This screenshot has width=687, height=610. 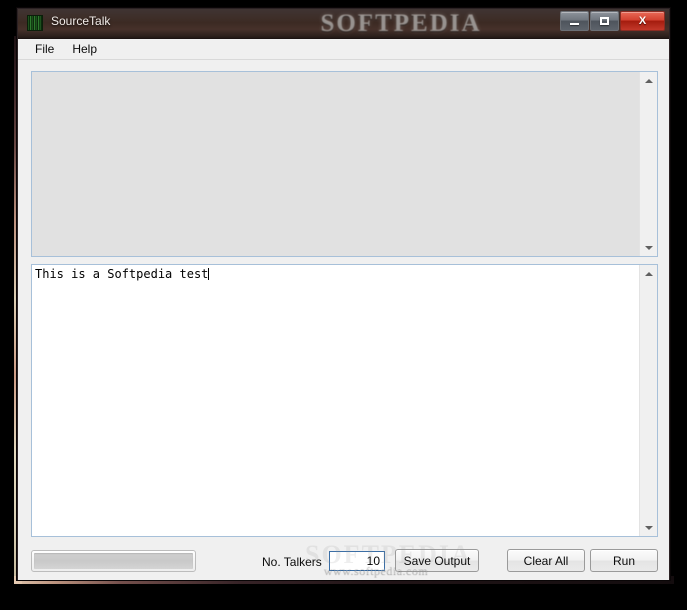 I want to click on minimize-button, so click(x=574, y=21).